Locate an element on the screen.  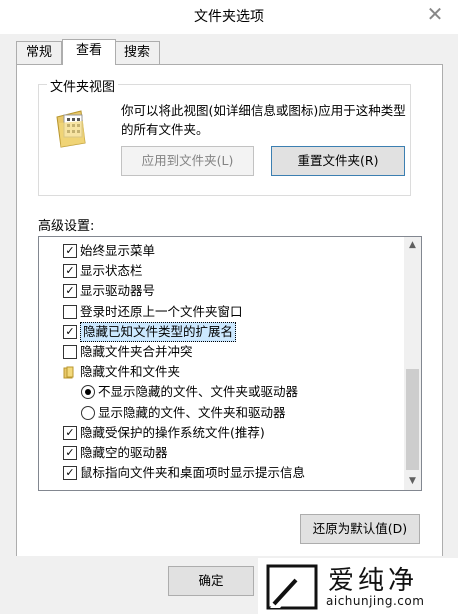
window-title: 文件夹选项 is located at coordinates (229, 17).